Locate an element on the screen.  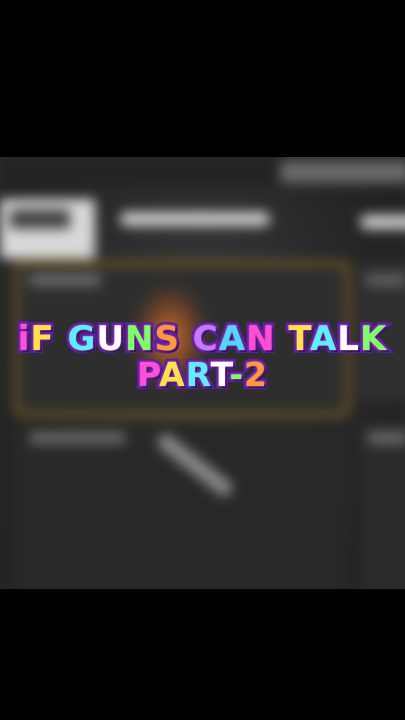
title-letter: C is located at coordinates (205, 339).